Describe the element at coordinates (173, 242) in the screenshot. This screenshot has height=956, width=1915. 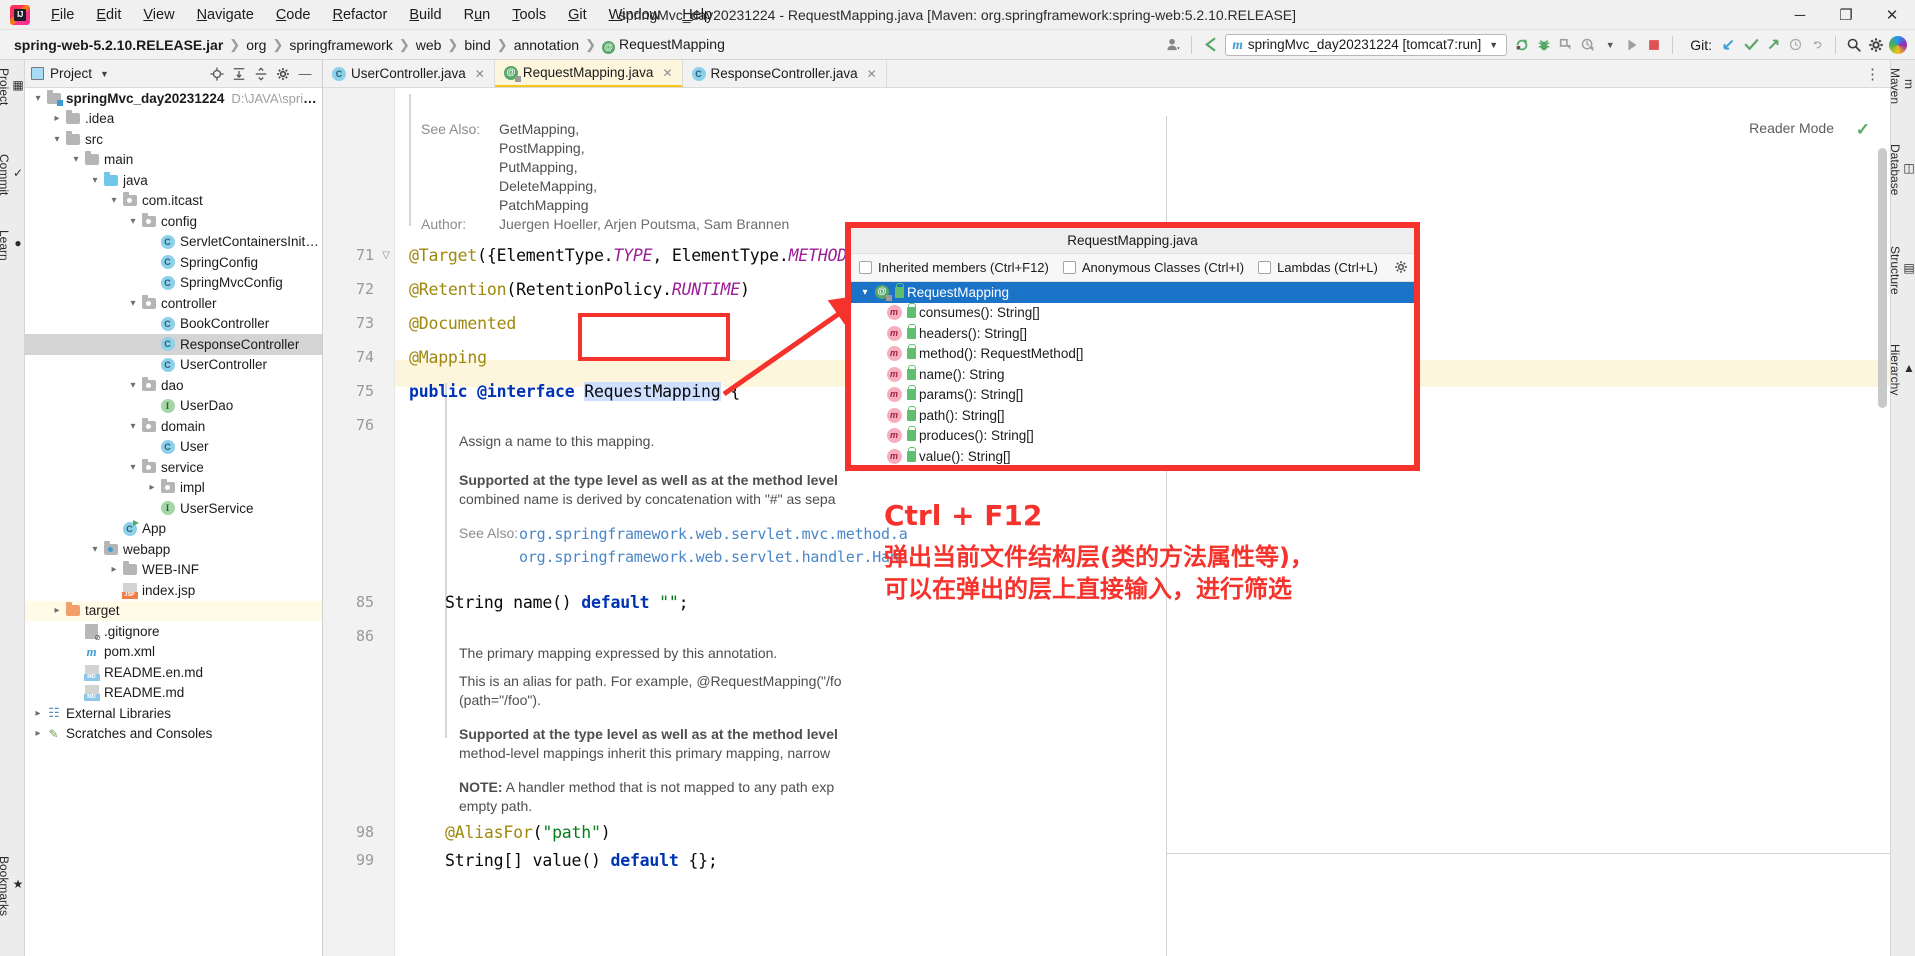
I see `tree-item-servletcontainersinitcon: ▸C ServletContainersInitCon` at that location.